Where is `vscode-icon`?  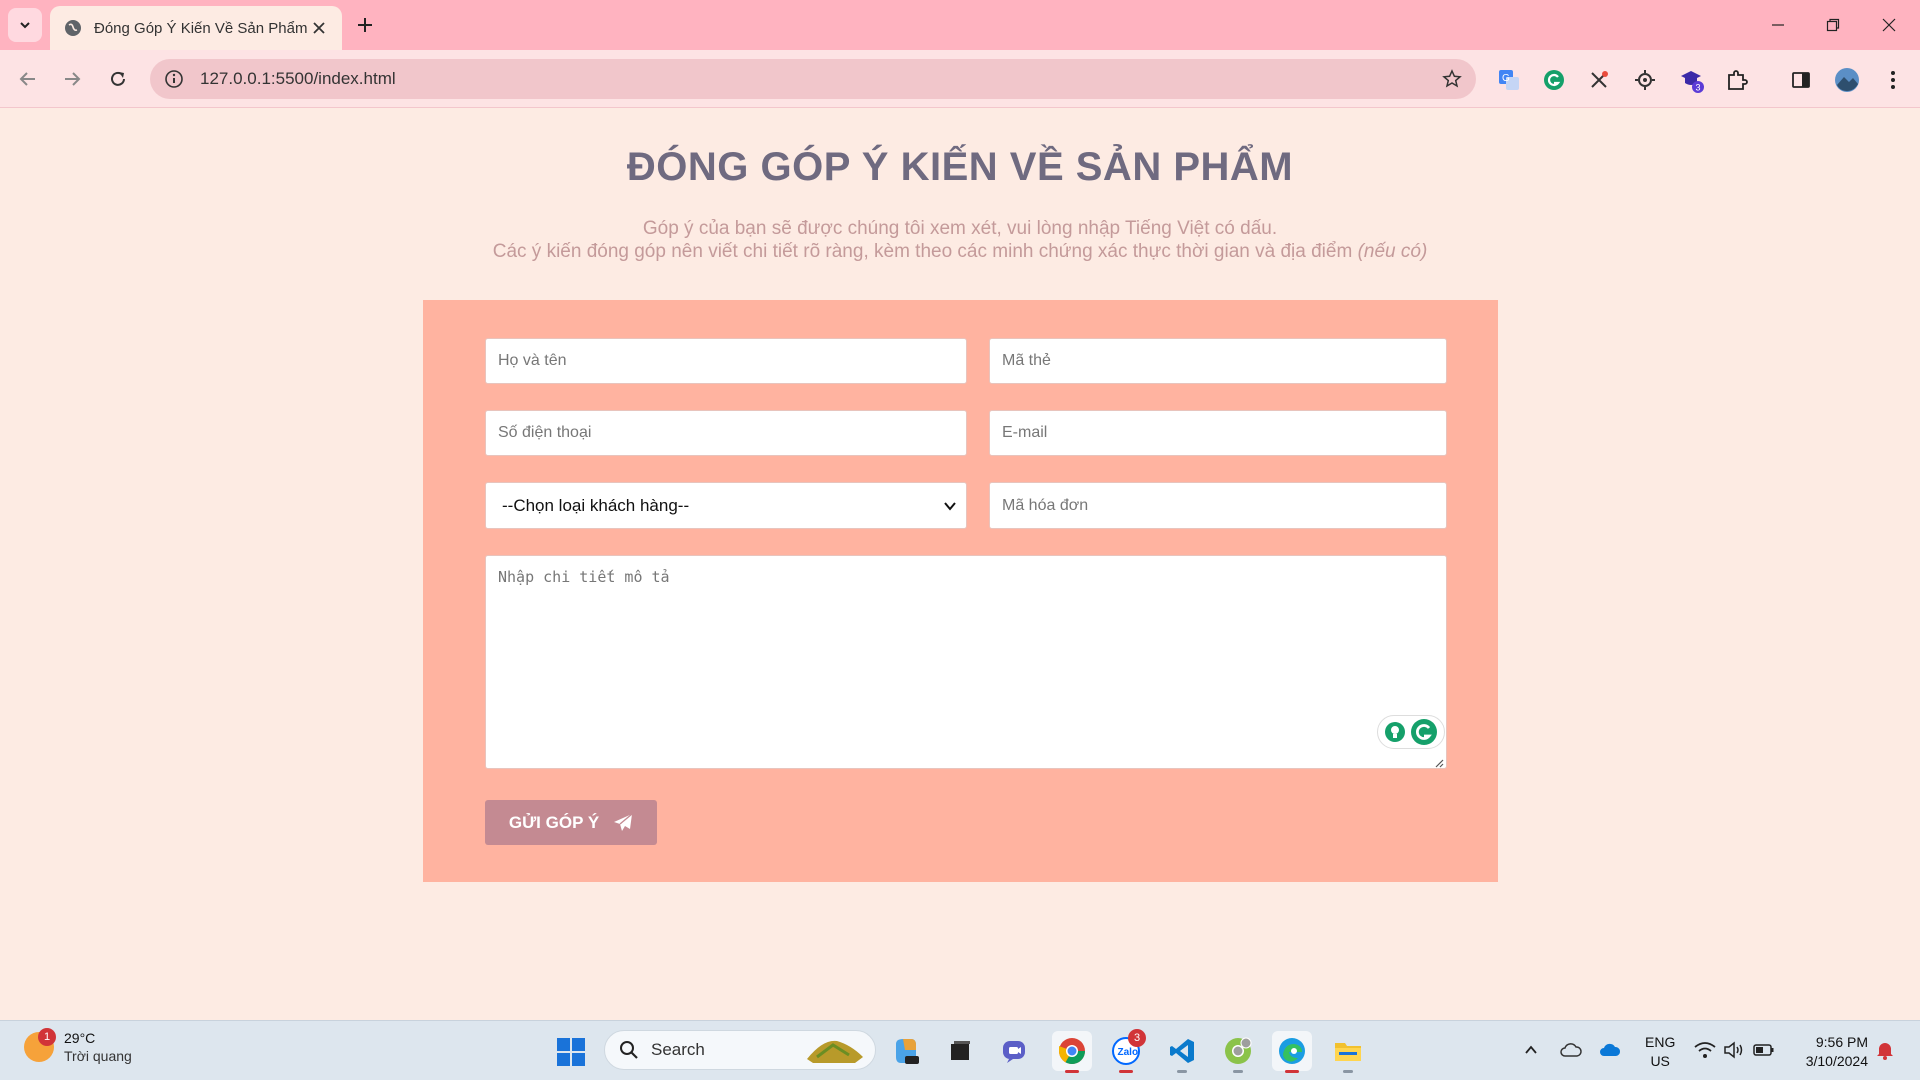 vscode-icon is located at coordinates (1182, 1051).